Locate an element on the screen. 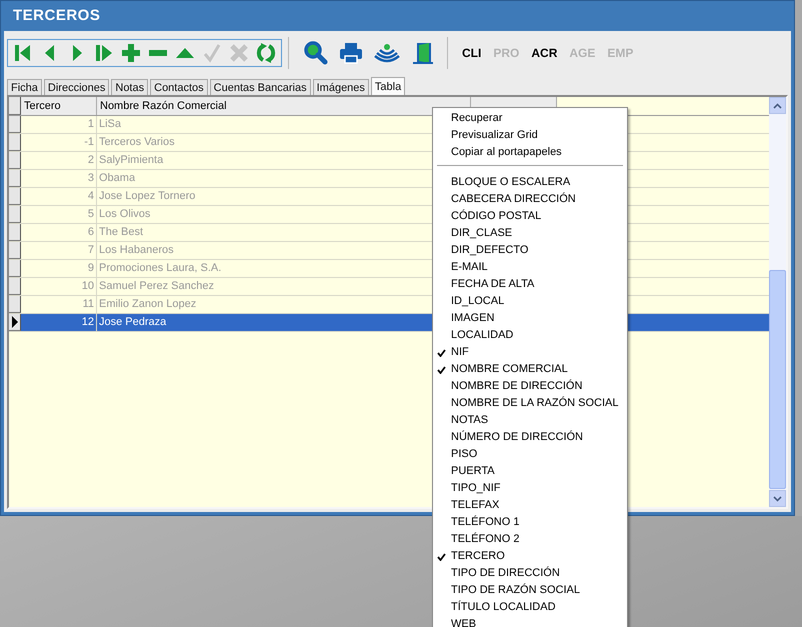  window-title: TERCEROS is located at coordinates (57, 16).